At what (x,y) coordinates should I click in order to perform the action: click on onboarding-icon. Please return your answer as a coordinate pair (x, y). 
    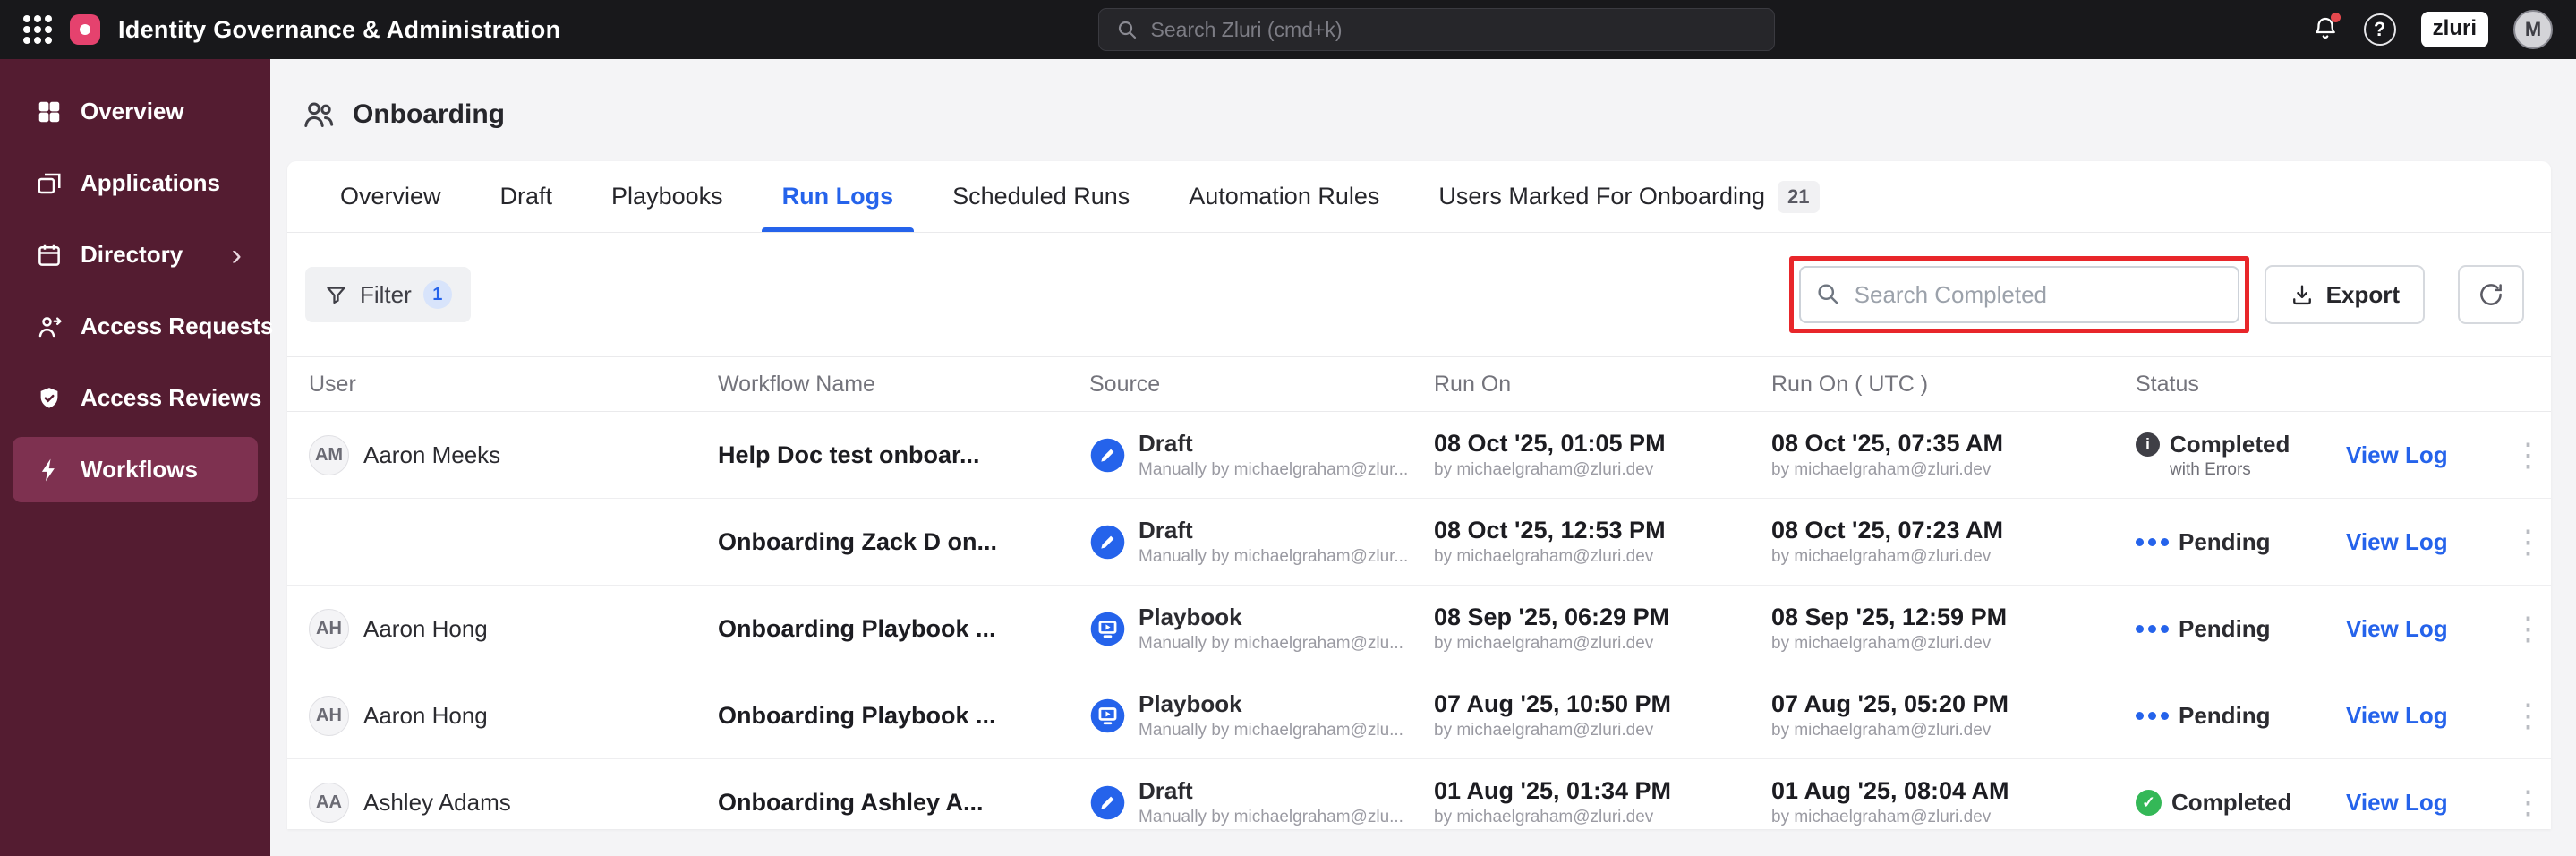
    Looking at the image, I should click on (319, 115).